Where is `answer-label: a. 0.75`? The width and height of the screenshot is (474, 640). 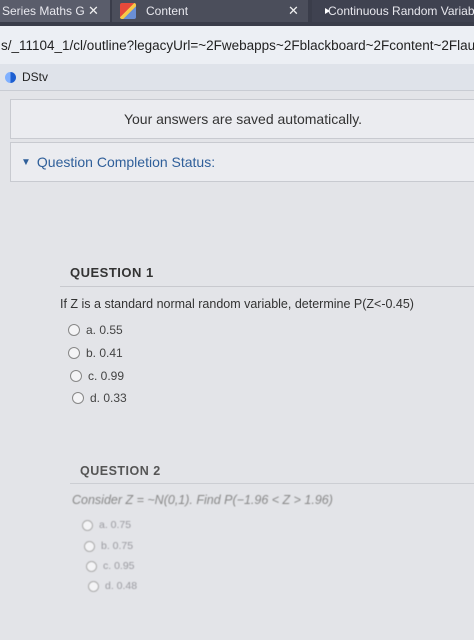
answer-label: a. 0.75 is located at coordinates (115, 525).